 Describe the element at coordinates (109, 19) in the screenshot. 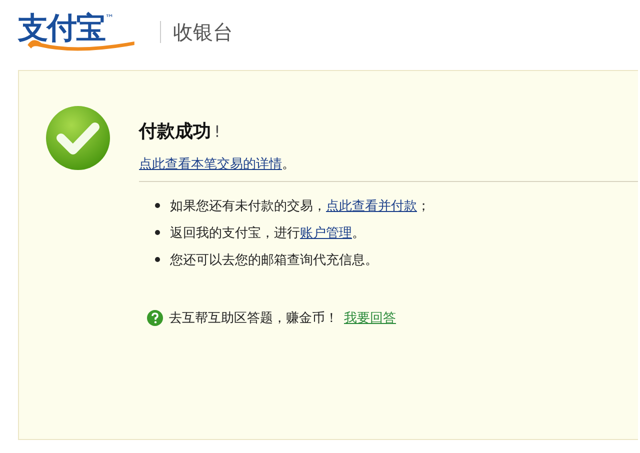

I see `trademark: ™` at that location.